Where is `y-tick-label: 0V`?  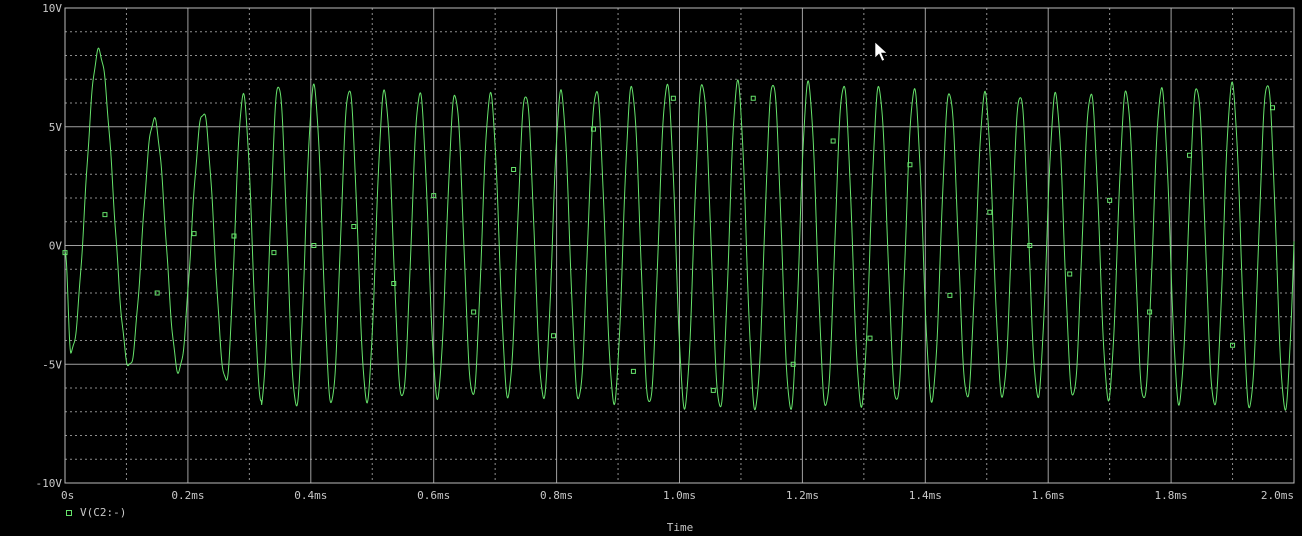
y-tick-label: 0V is located at coordinates (56, 246).